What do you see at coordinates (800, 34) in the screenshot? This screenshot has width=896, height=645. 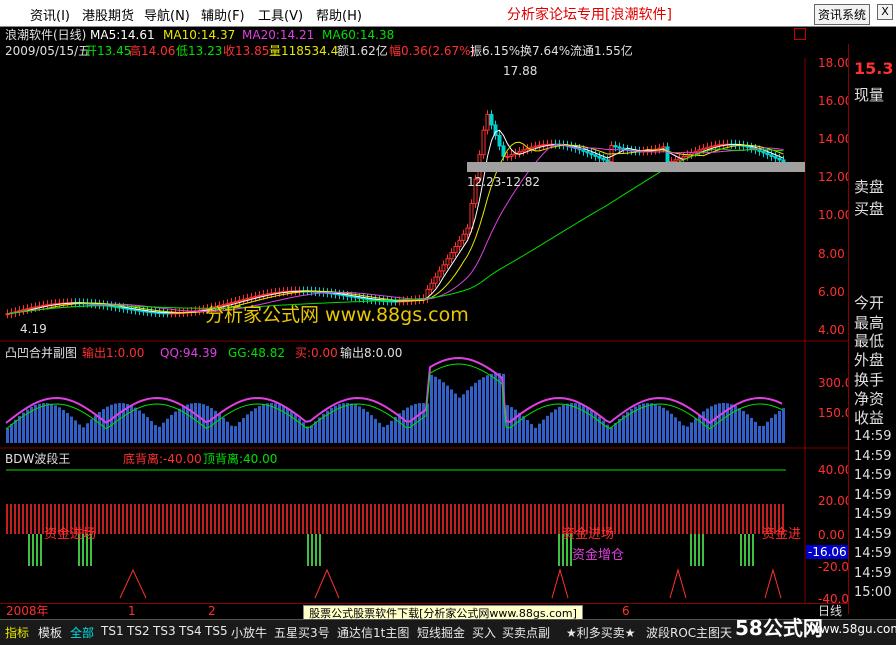 I see `panel-restore-icon` at bounding box center [800, 34].